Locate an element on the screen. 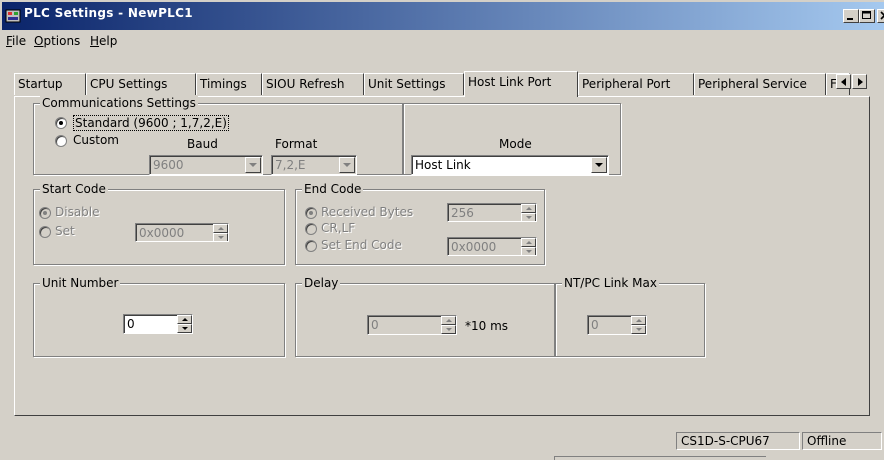  nt-pc-link-max-title: NT/PC Link Max is located at coordinates (610, 283).